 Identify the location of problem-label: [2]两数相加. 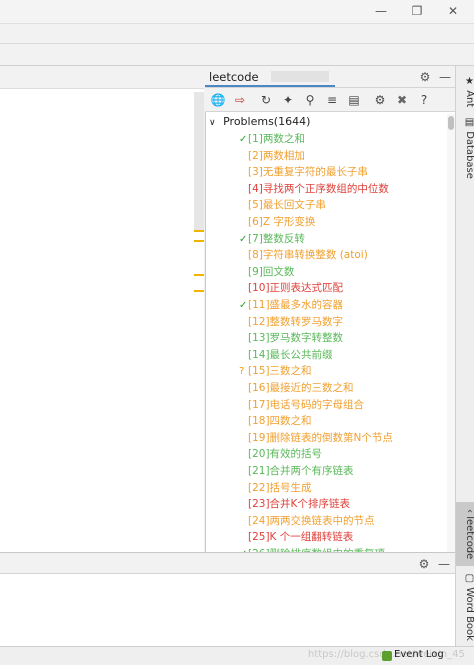
(276, 155).